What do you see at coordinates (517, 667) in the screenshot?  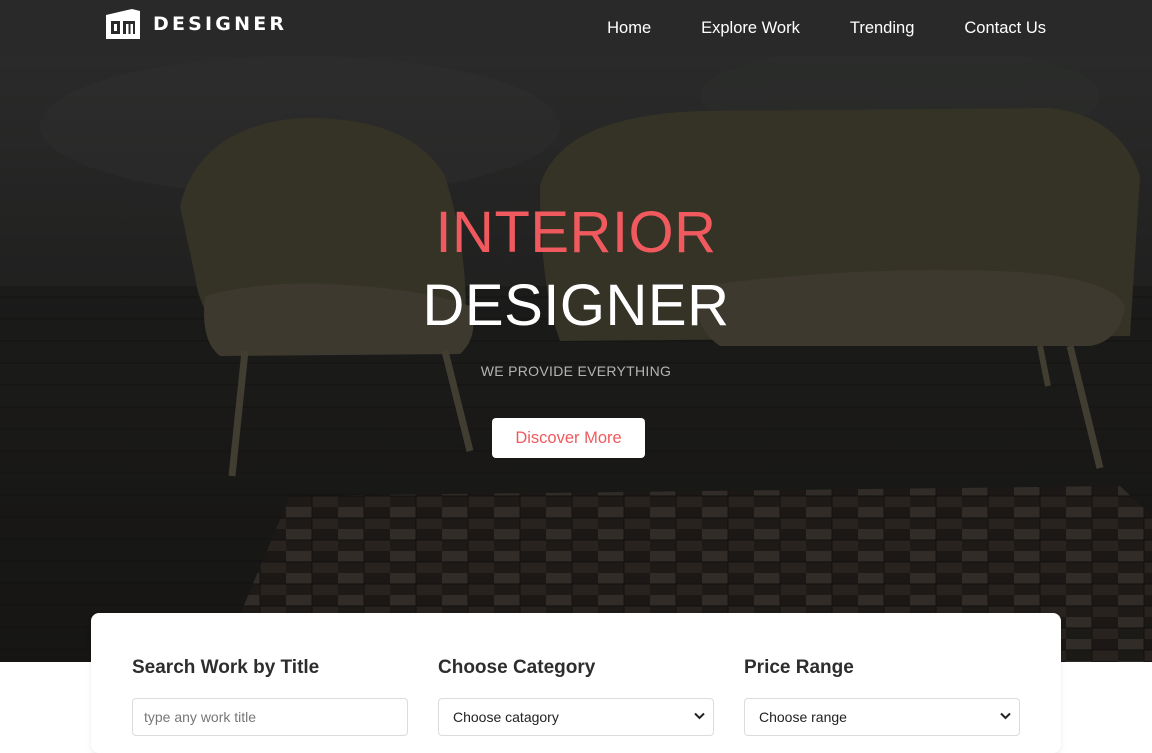 I see `category-label: Choose Category` at bounding box center [517, 667].